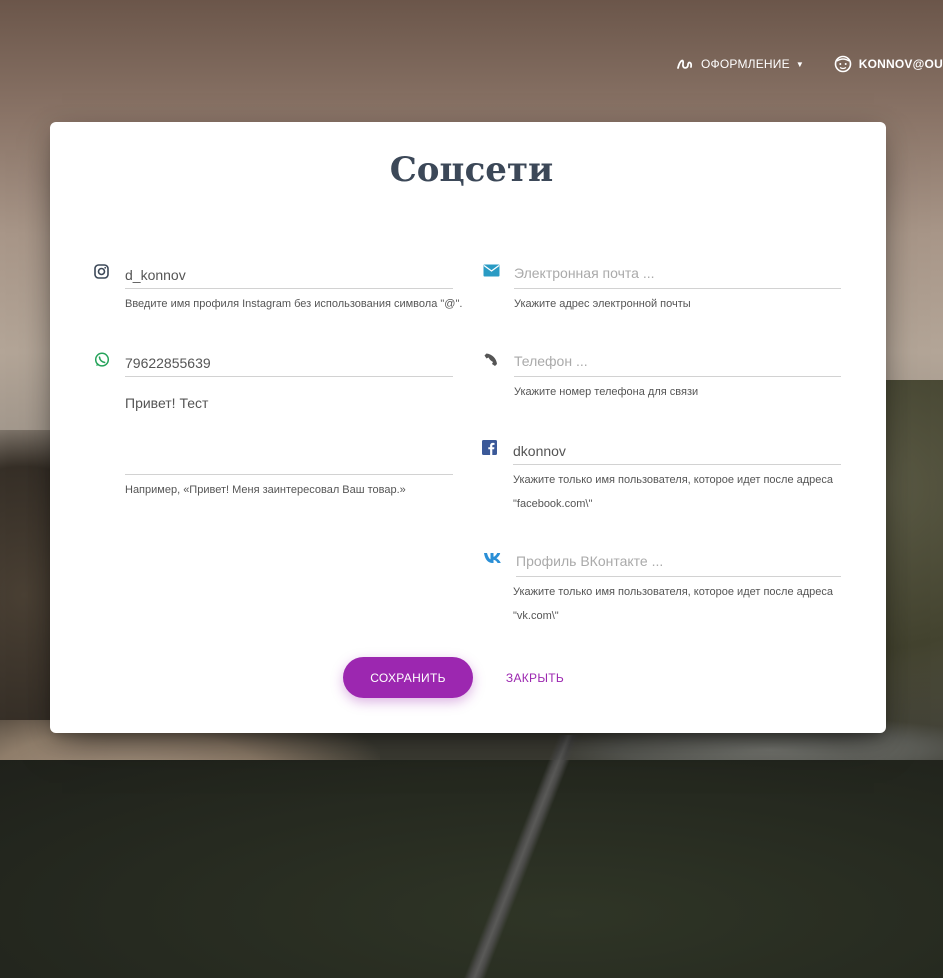  I want to click on whatsapp-phone-input, so click(289, 363).